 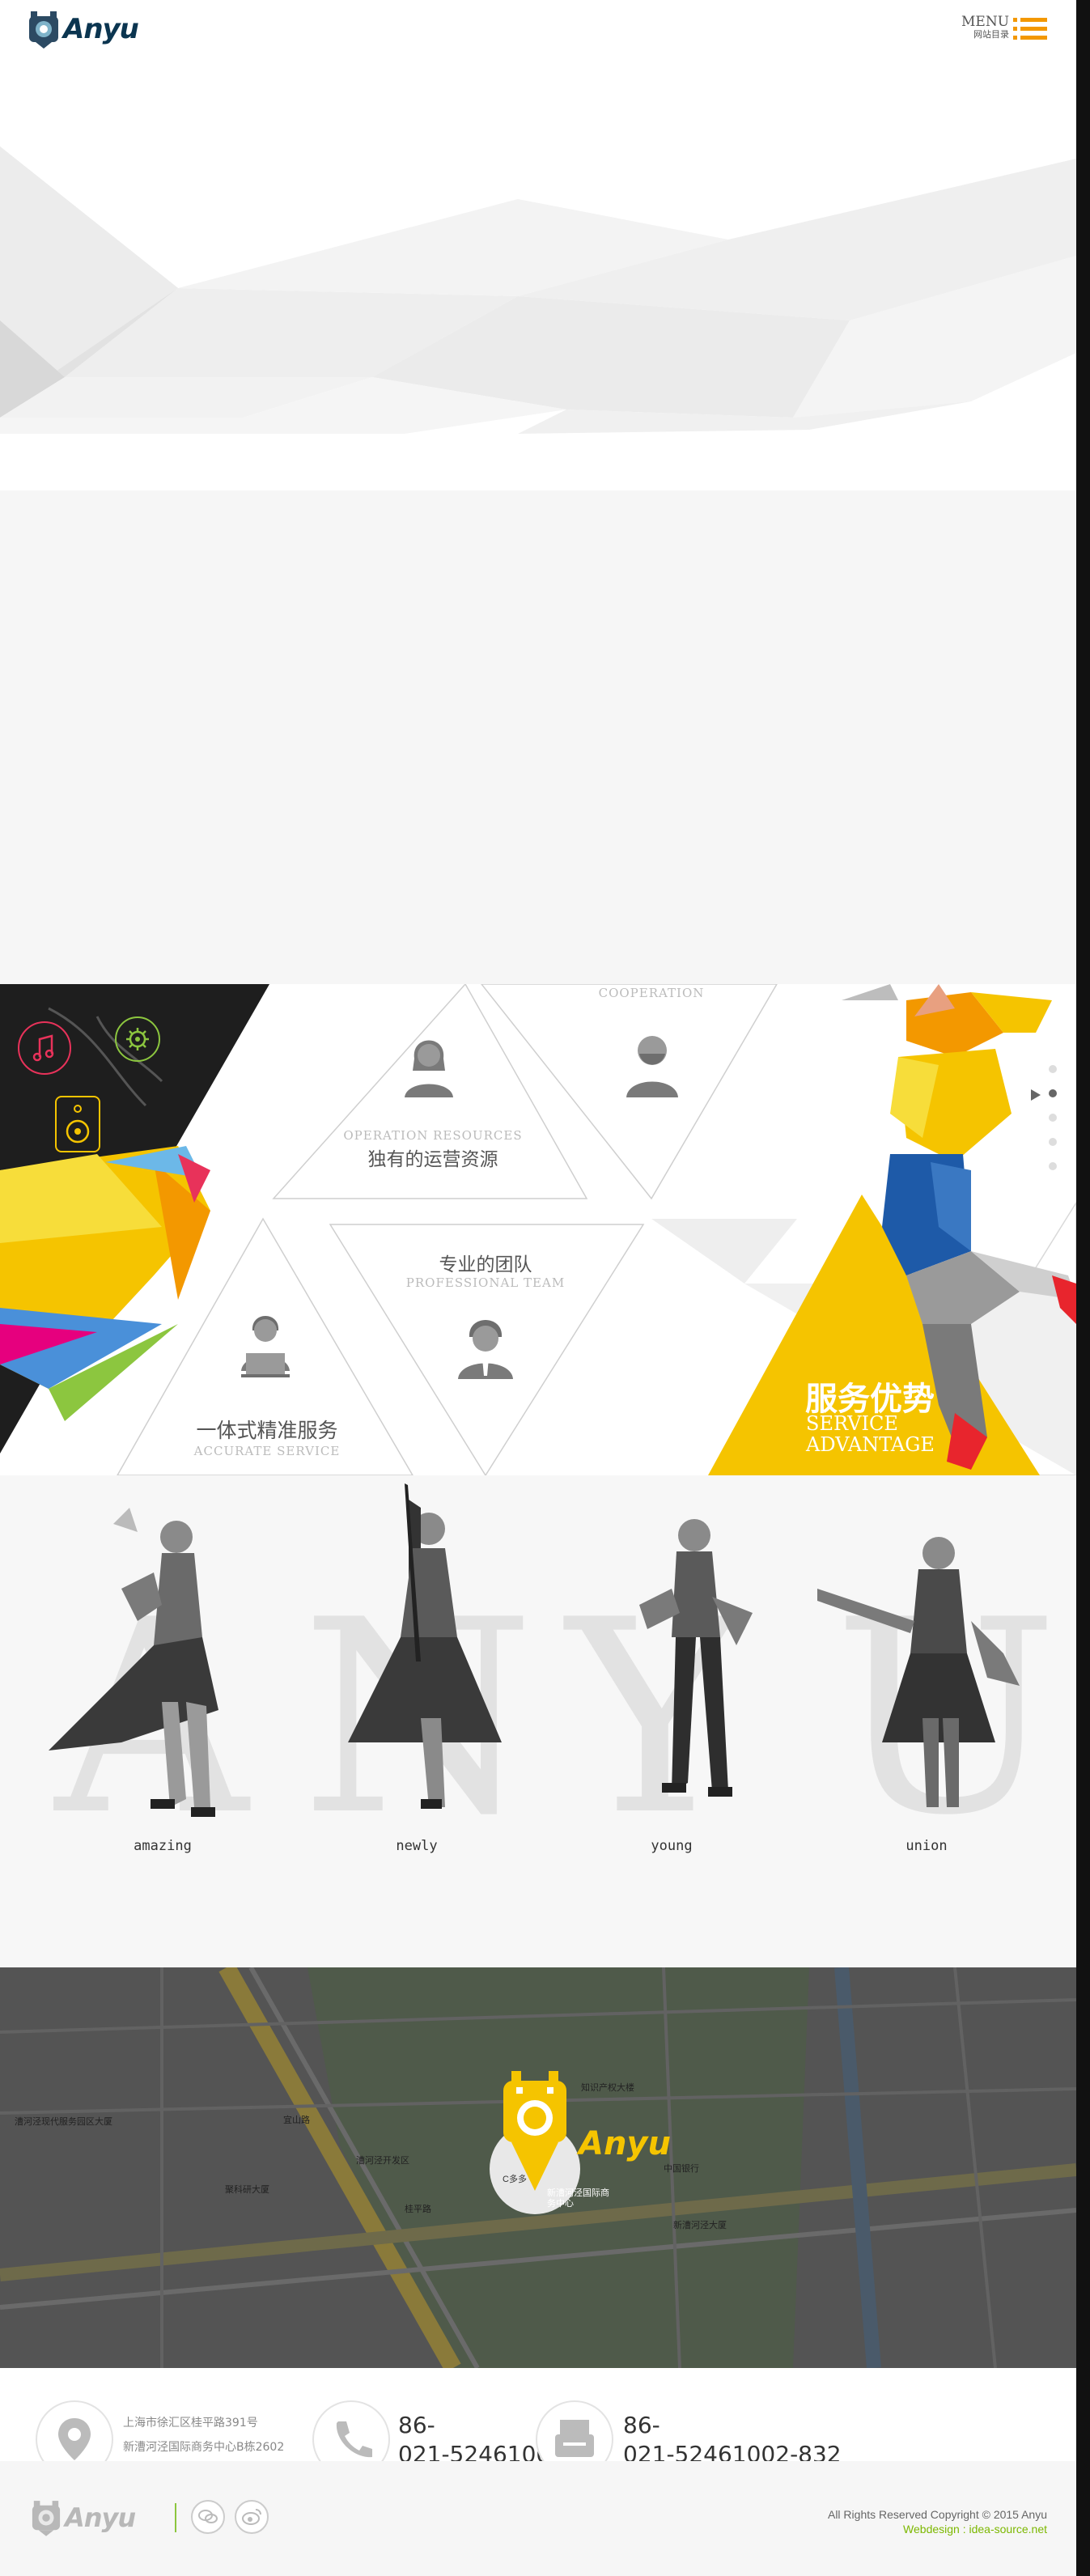 What do you see at coordinates (432, 1159) in the screenshot?
I see `service-label-cn-1: 独有的运营资源` at bounding box center [432, 1159].